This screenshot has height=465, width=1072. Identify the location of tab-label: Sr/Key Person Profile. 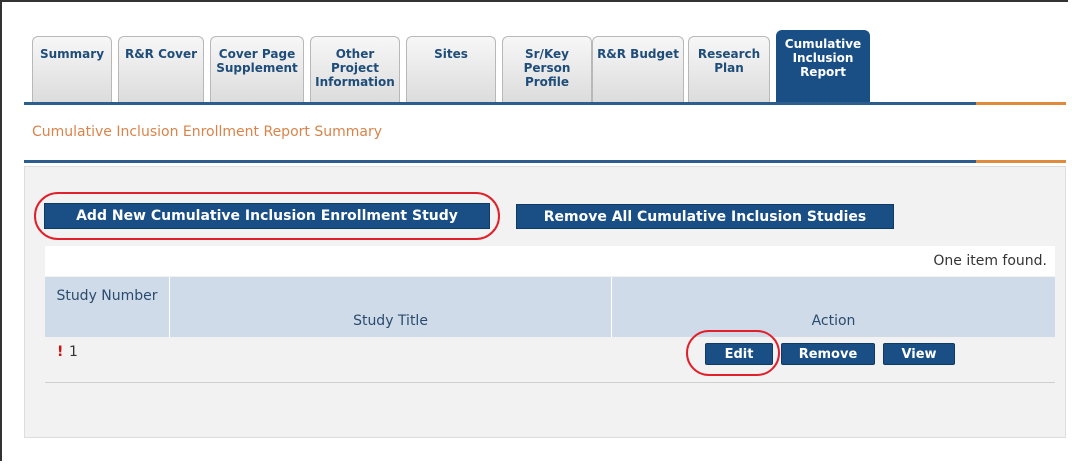
(547, 68).